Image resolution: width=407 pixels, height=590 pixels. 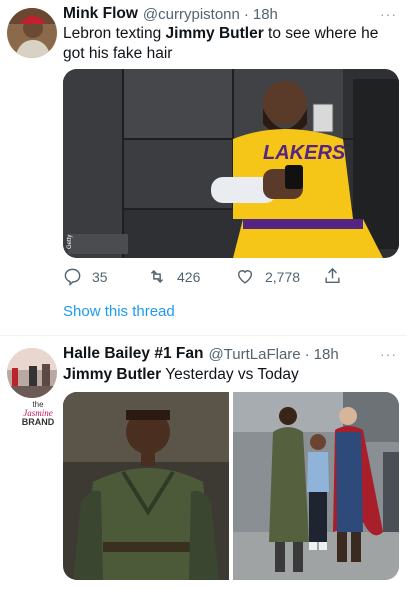 I want to click on svg-text: LAKERS, so click(x=304, y=153).